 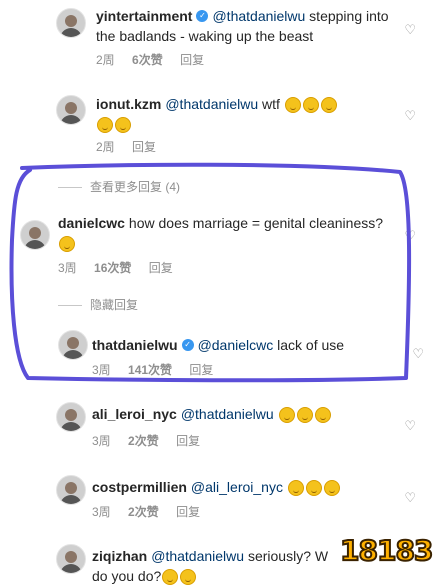 I want to click on site-watermark-logo: 18183, so click(x=384, y=552).